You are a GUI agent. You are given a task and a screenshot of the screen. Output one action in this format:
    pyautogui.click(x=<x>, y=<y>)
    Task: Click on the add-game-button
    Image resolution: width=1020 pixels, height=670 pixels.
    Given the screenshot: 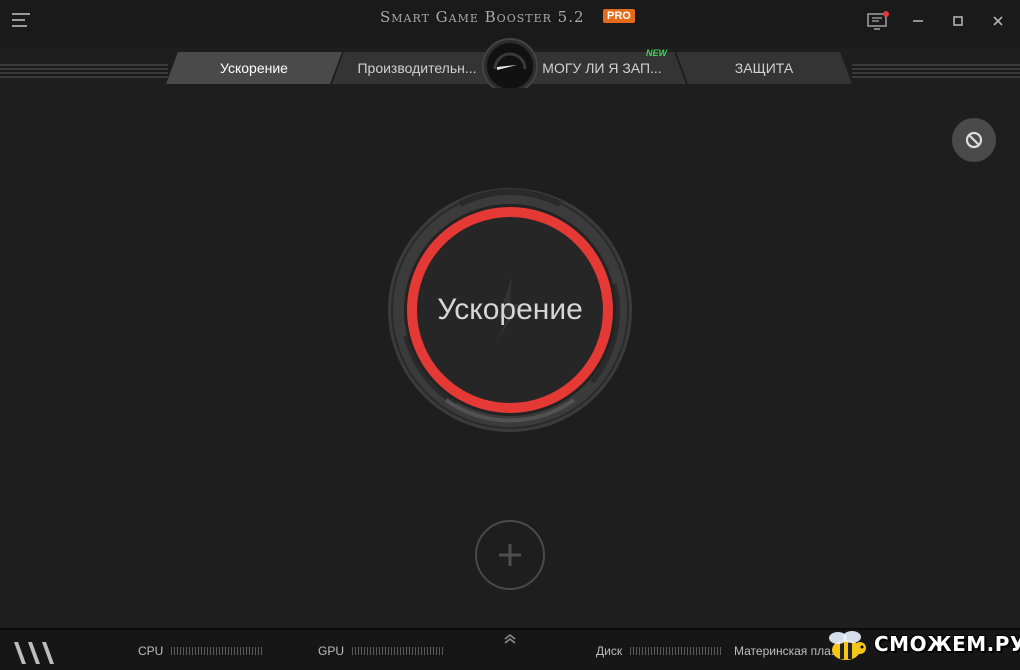 What is the action you would take?
    pyautogui.click(x=510, y=555)
    